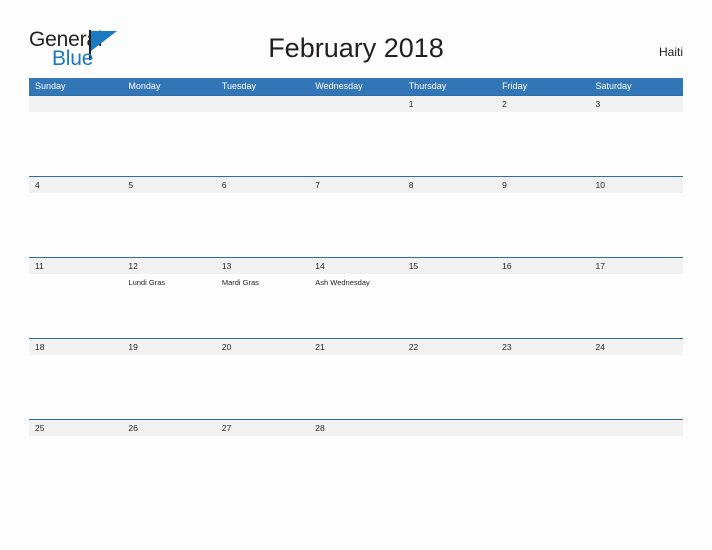 The height and width of the screenshot is (550, 712). I want to click on calendar-week-row: 18 19 20 21 22 23 24, so click(356, 378).